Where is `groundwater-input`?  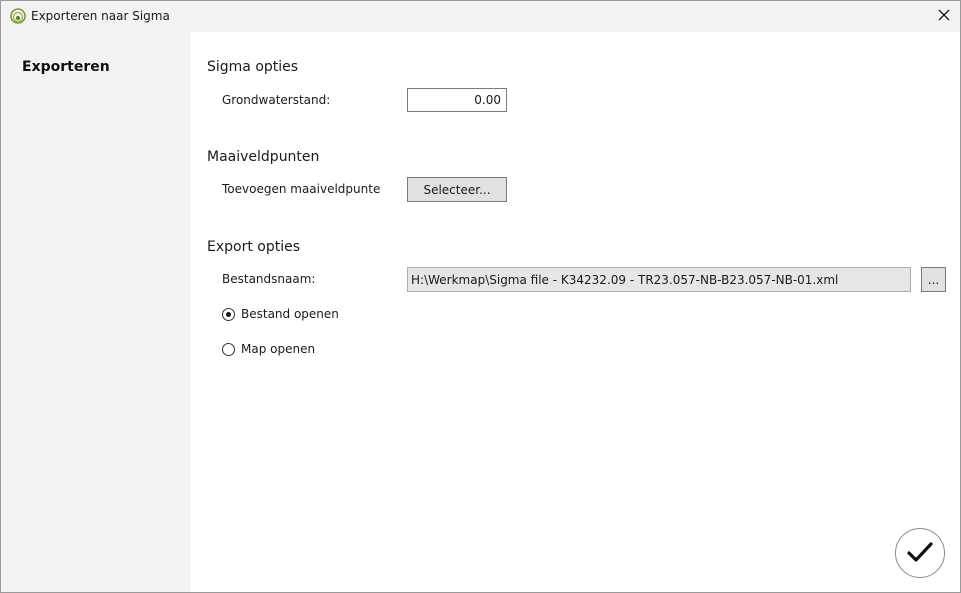 groundwater-input is located at coordinates (457, 100).